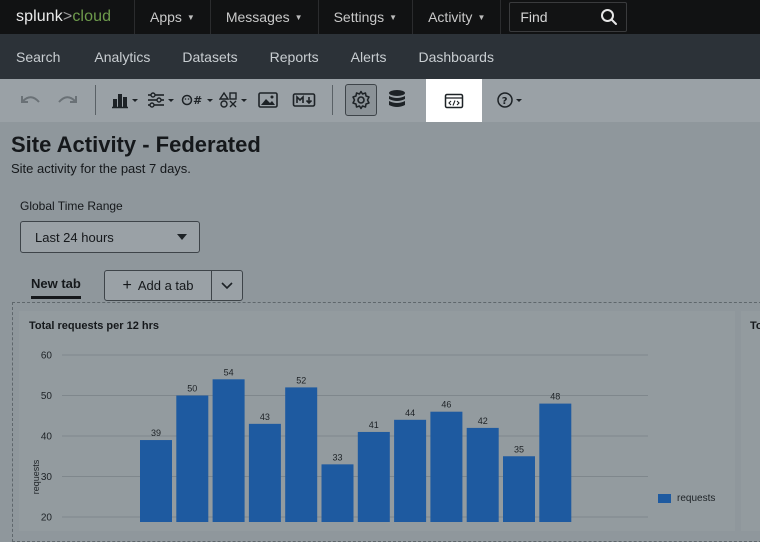 Image resolution: width=760 pixels, height=542 pixels. Describe the element at coordinates (374, 425) in the screenshot. I see `bar-data-label: 41` at that location.